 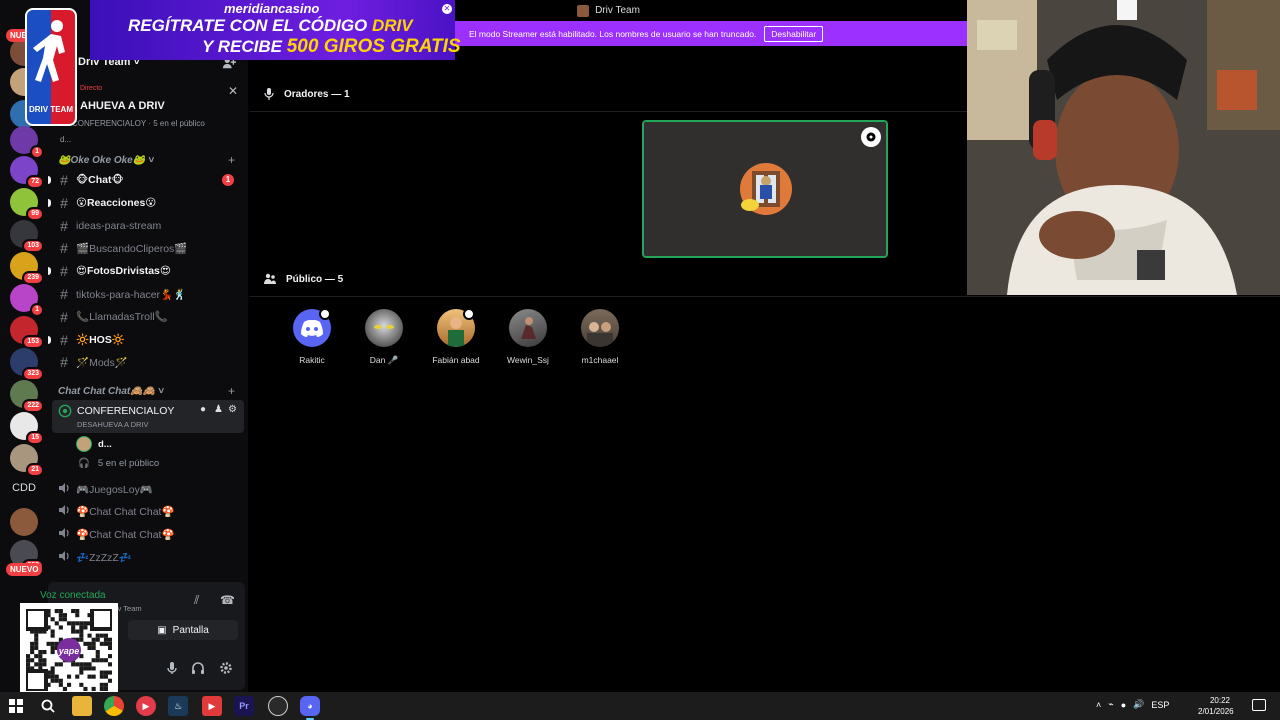 What do you see at coordinates (640, 706) in the screenshot?
I see `windows-taskbar: ▶ ♨ ▶ Pr ◕ ˄ ⌁ ● 🔊 ESP 20:22 2/01/2026` at bounding box center [640, 706].